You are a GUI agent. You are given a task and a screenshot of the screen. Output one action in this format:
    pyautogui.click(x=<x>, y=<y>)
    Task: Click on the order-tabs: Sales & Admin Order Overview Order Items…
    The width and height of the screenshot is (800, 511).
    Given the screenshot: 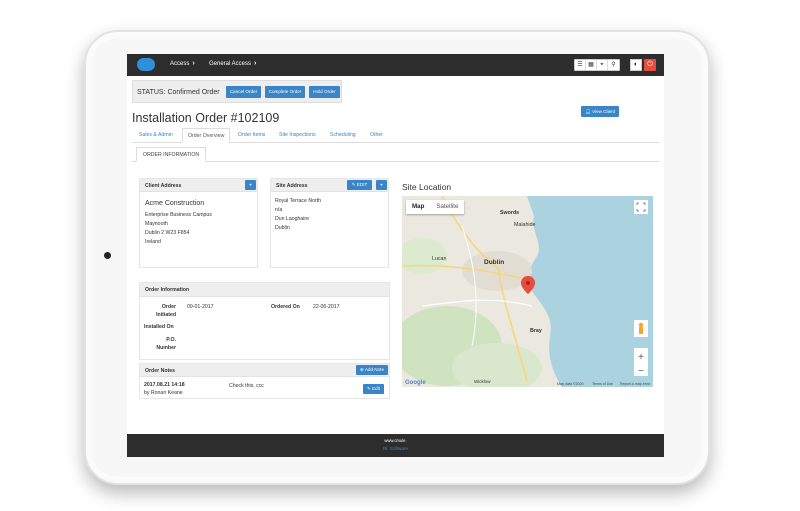 What is the action you would take?
    pyautogui.click(x=395, y=135)
    